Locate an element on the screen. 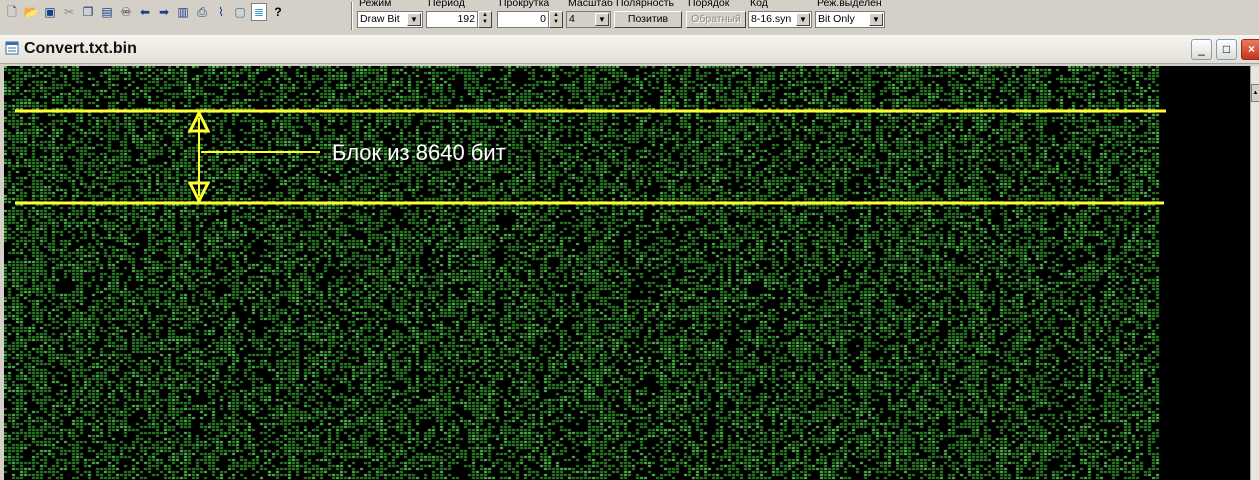 This screenshot has height=480, width=1259. period-value: 192 is located at coordinates (466, 19).